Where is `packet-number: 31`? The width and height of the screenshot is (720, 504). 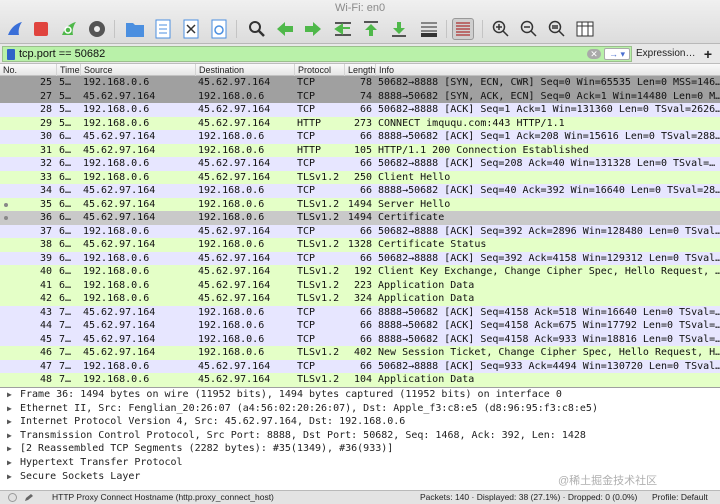
packet-number: 31 is located at coordinates (45, 150).